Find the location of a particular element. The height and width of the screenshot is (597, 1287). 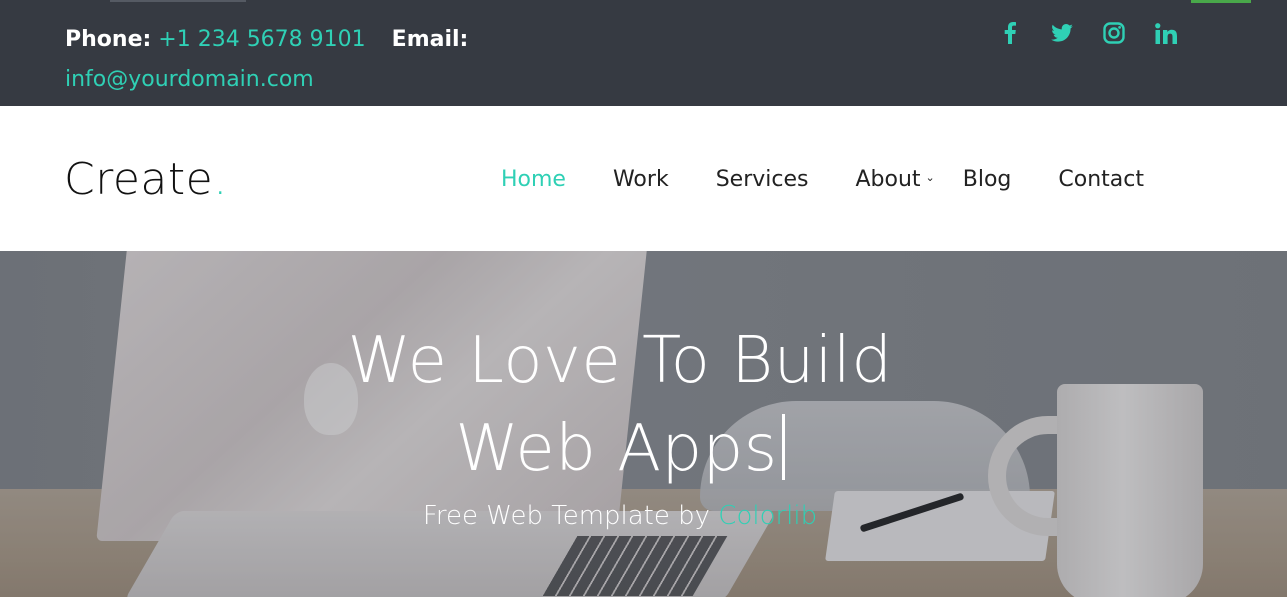

nav-item-home: Home is located at coordinates (533, 180).